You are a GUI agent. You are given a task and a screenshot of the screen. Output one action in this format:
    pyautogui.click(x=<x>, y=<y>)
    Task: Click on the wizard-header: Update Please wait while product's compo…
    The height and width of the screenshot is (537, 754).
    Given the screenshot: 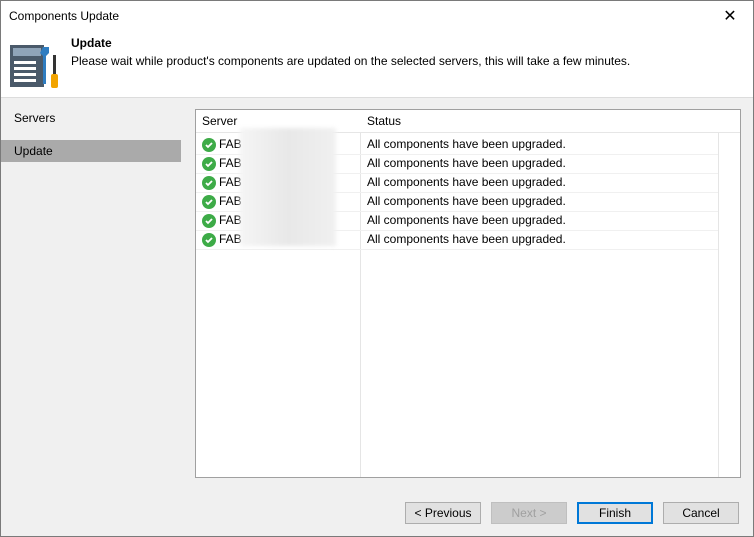 What is the action you would take?
    pyautogui.click(x=377, y=64)
    